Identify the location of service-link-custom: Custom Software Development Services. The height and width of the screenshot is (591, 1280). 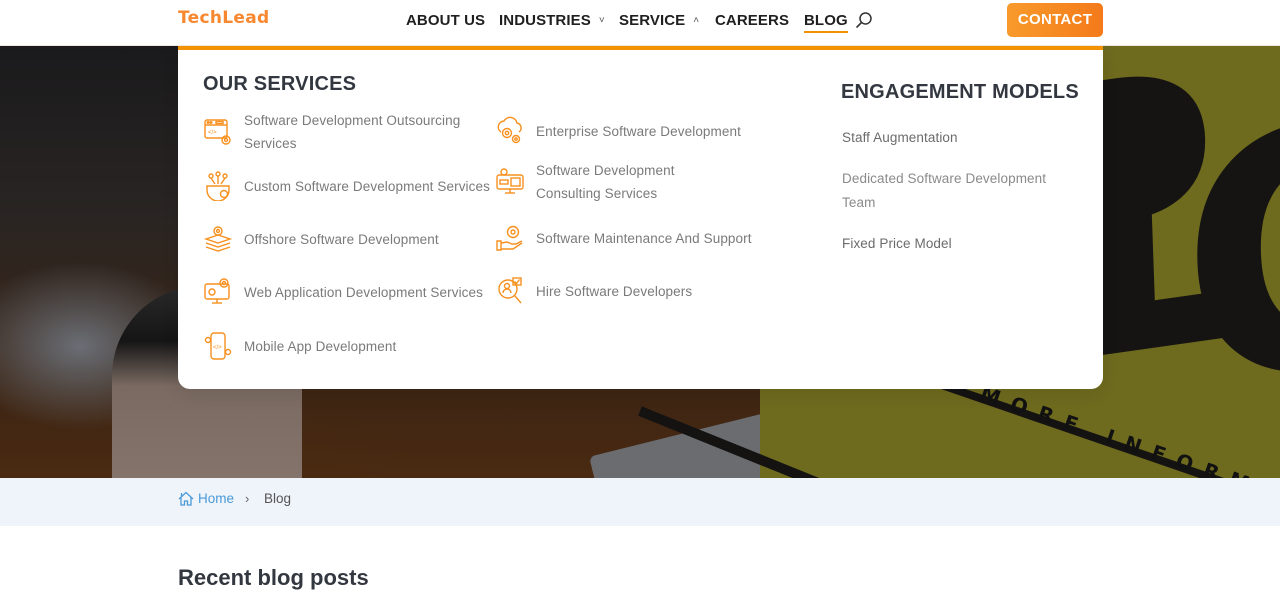
(353, 186).